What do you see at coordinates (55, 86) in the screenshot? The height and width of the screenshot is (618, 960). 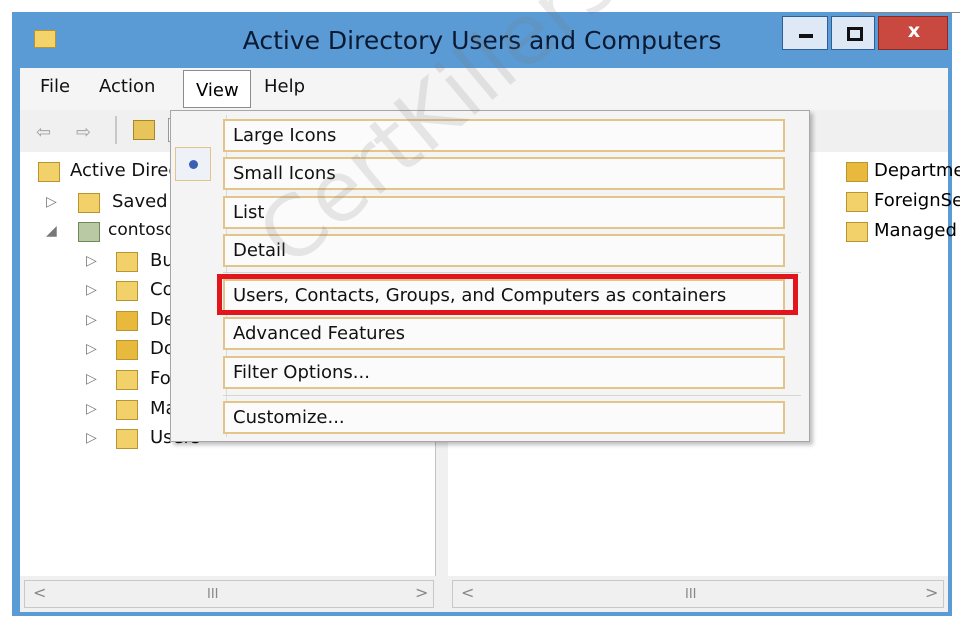 I see `menu-file: File` at bounding box center [55, 86].